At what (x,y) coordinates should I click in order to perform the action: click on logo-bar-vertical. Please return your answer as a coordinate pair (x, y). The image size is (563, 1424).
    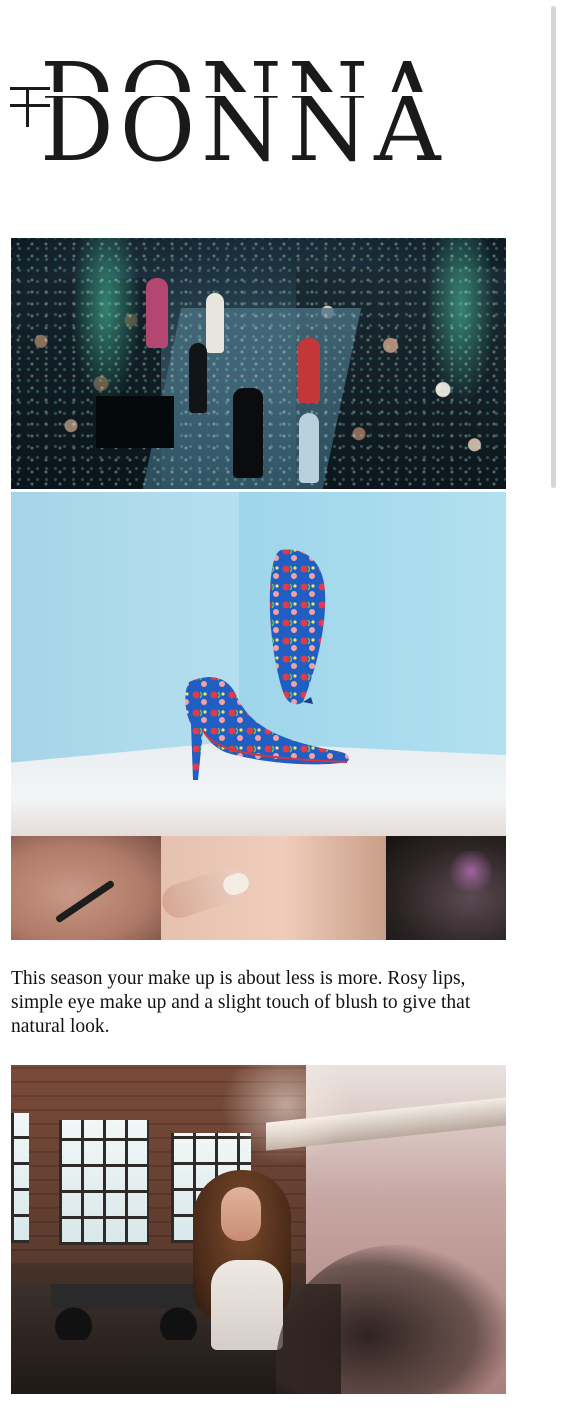
    Looking at the image, I should click on (27, 107).